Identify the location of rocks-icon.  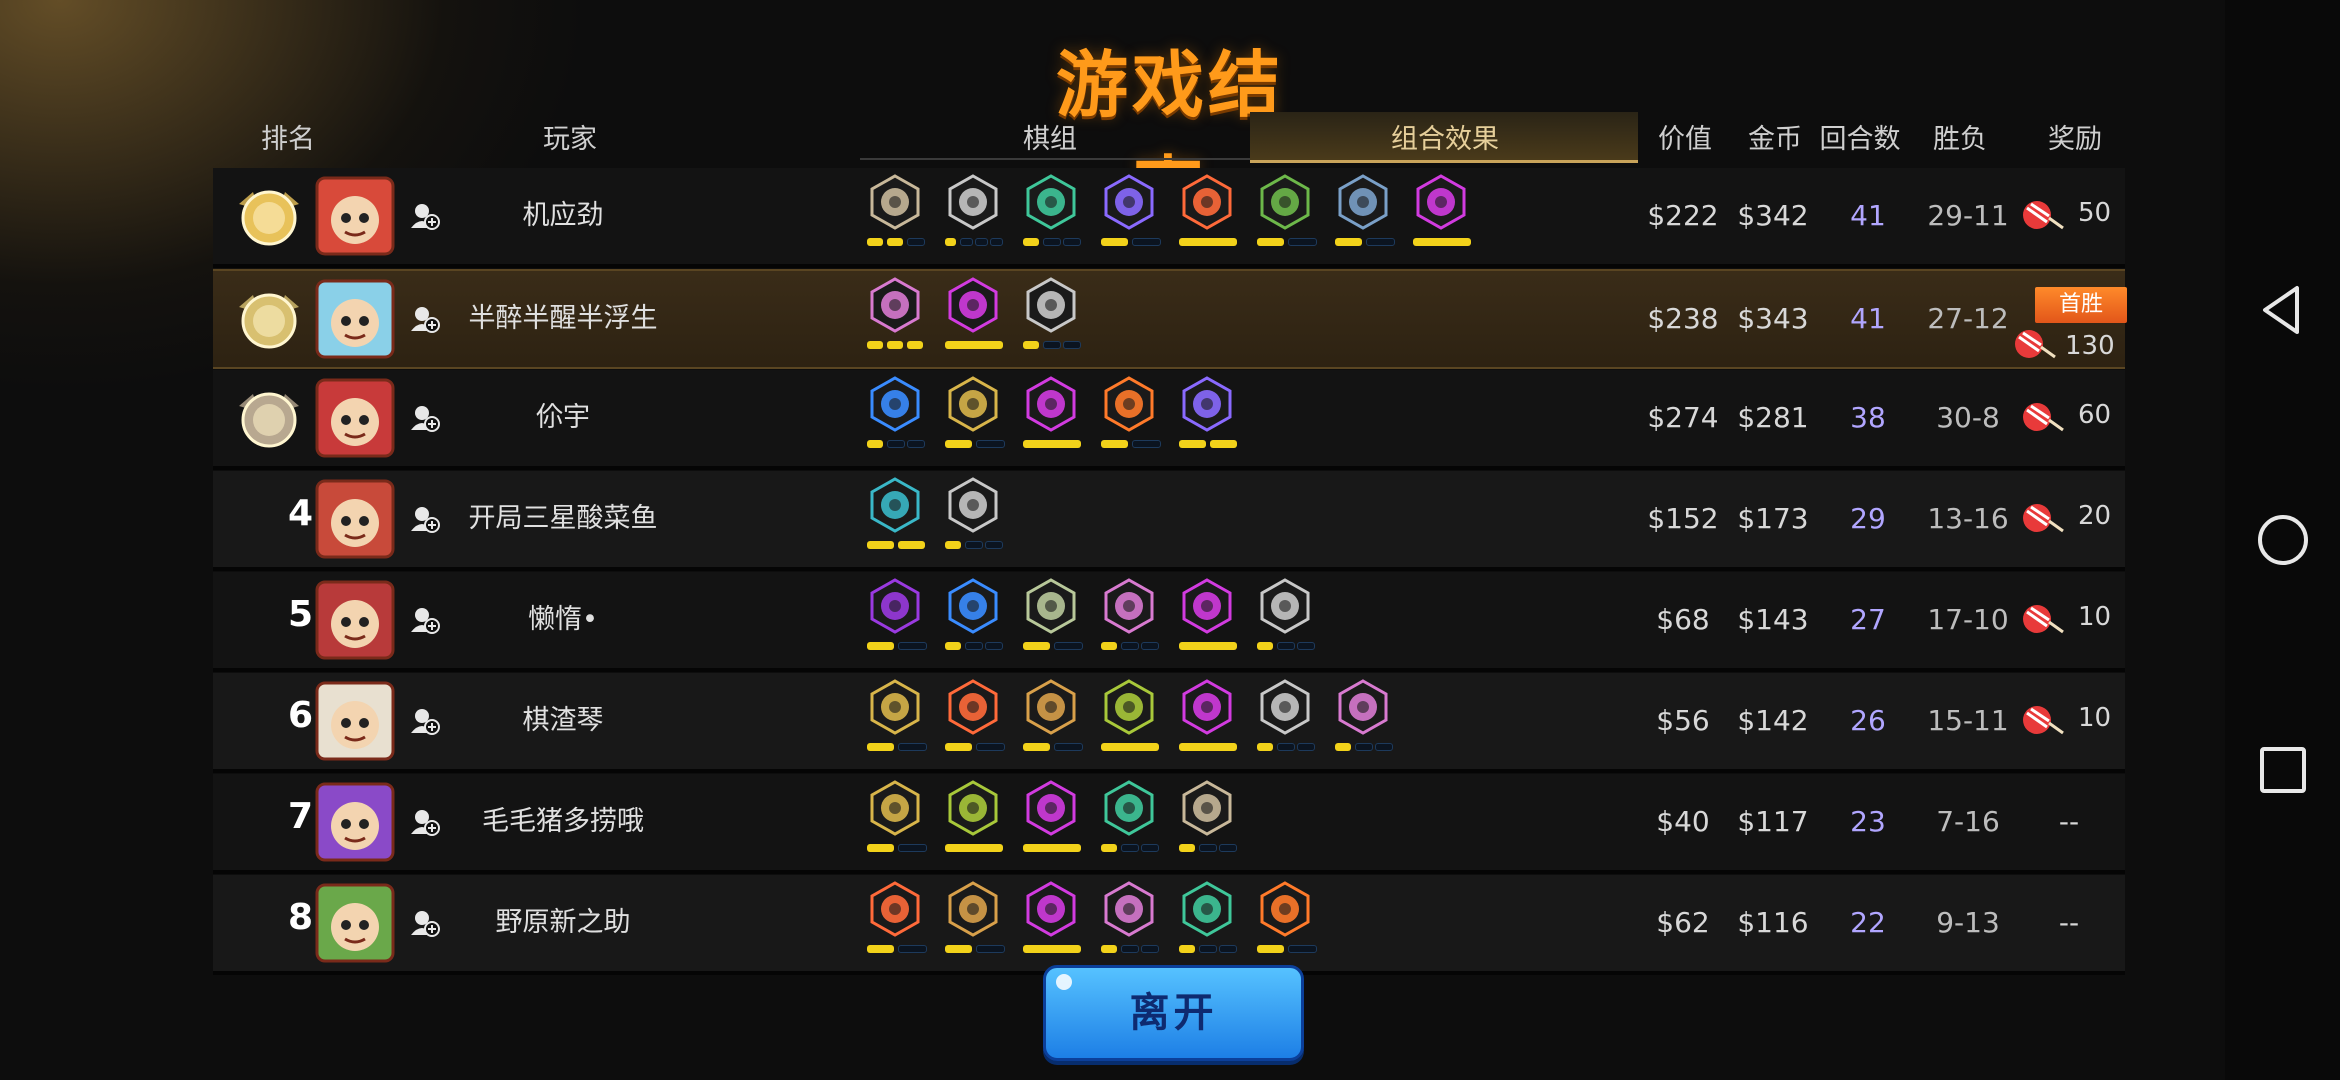
(1129, 707).